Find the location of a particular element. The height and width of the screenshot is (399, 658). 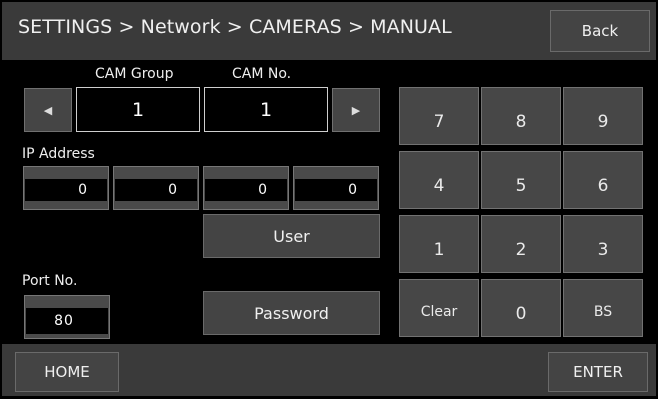

triangle-right-icon: ▶ is located at coordinates (356, 110).